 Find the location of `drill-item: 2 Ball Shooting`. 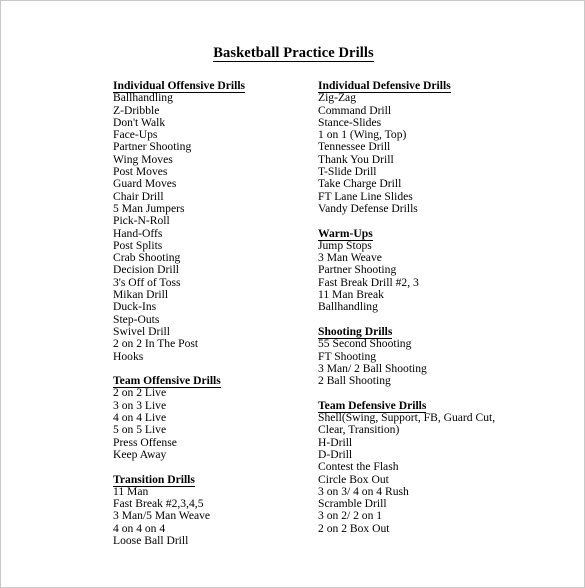

drill-item: 2 Ball Shooting is located at coordinates (354, 381).